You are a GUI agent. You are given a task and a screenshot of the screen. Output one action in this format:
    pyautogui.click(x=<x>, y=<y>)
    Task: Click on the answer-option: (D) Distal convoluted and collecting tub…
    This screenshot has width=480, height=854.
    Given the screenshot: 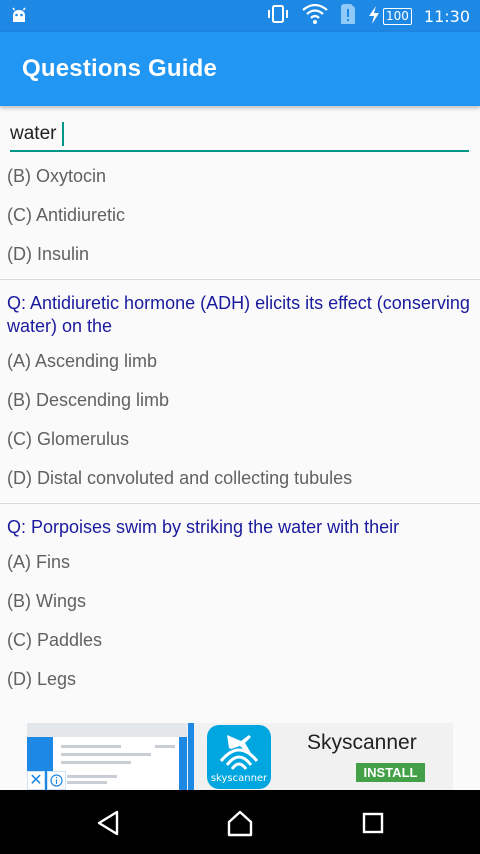 What is the action you would take?
    pyautogui.click(x=180, y=478)
    